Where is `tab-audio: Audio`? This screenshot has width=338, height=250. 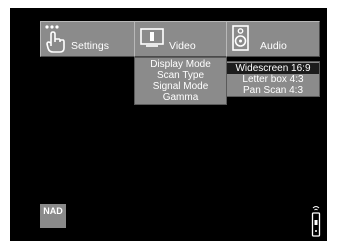
tab-audio: Audio is located at coordinates (273, 39).